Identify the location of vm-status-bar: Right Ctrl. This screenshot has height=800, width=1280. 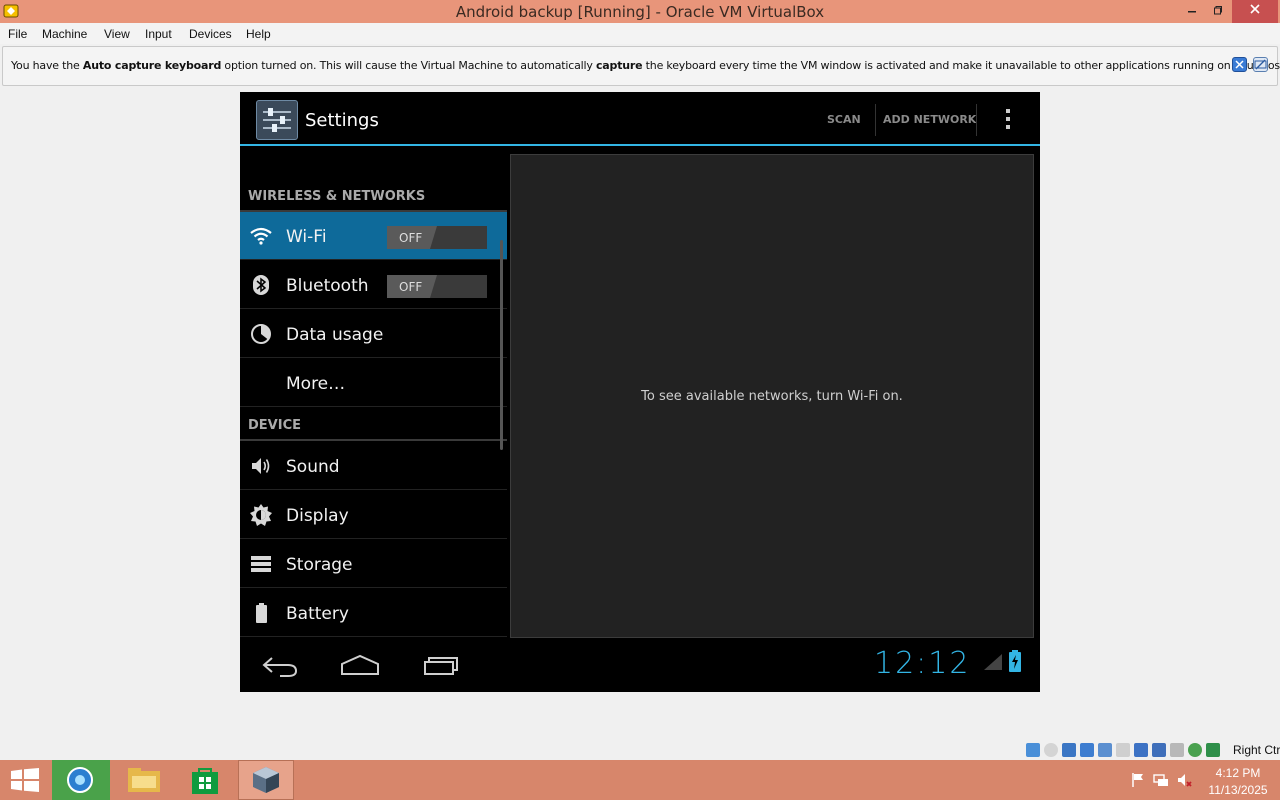
(1152, 750).